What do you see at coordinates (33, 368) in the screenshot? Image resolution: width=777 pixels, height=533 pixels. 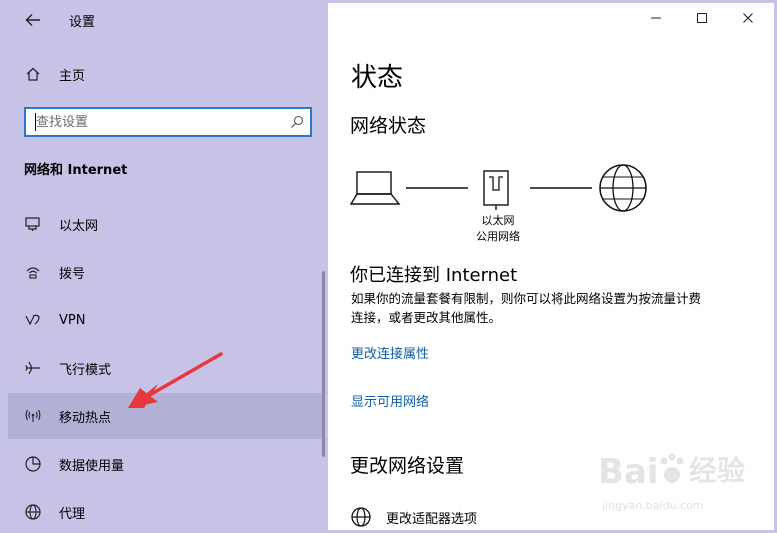 I see `airplane-icon` at bounding box center [33, 368].